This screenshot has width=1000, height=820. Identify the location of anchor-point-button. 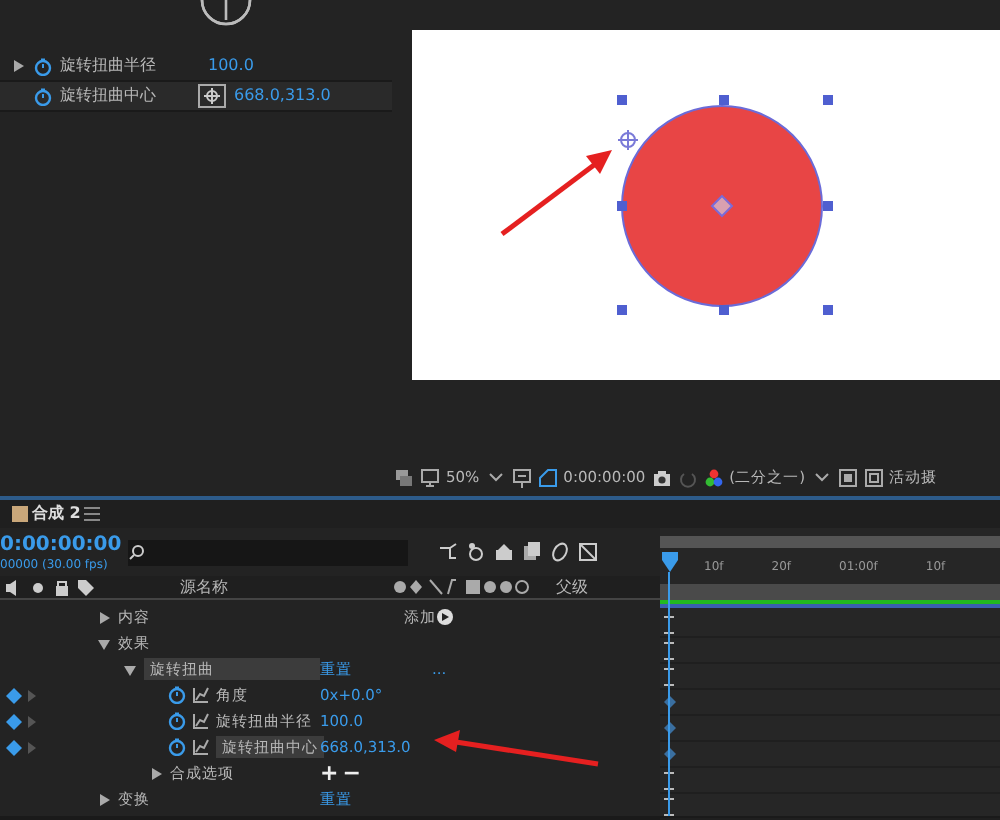
(212, 96).